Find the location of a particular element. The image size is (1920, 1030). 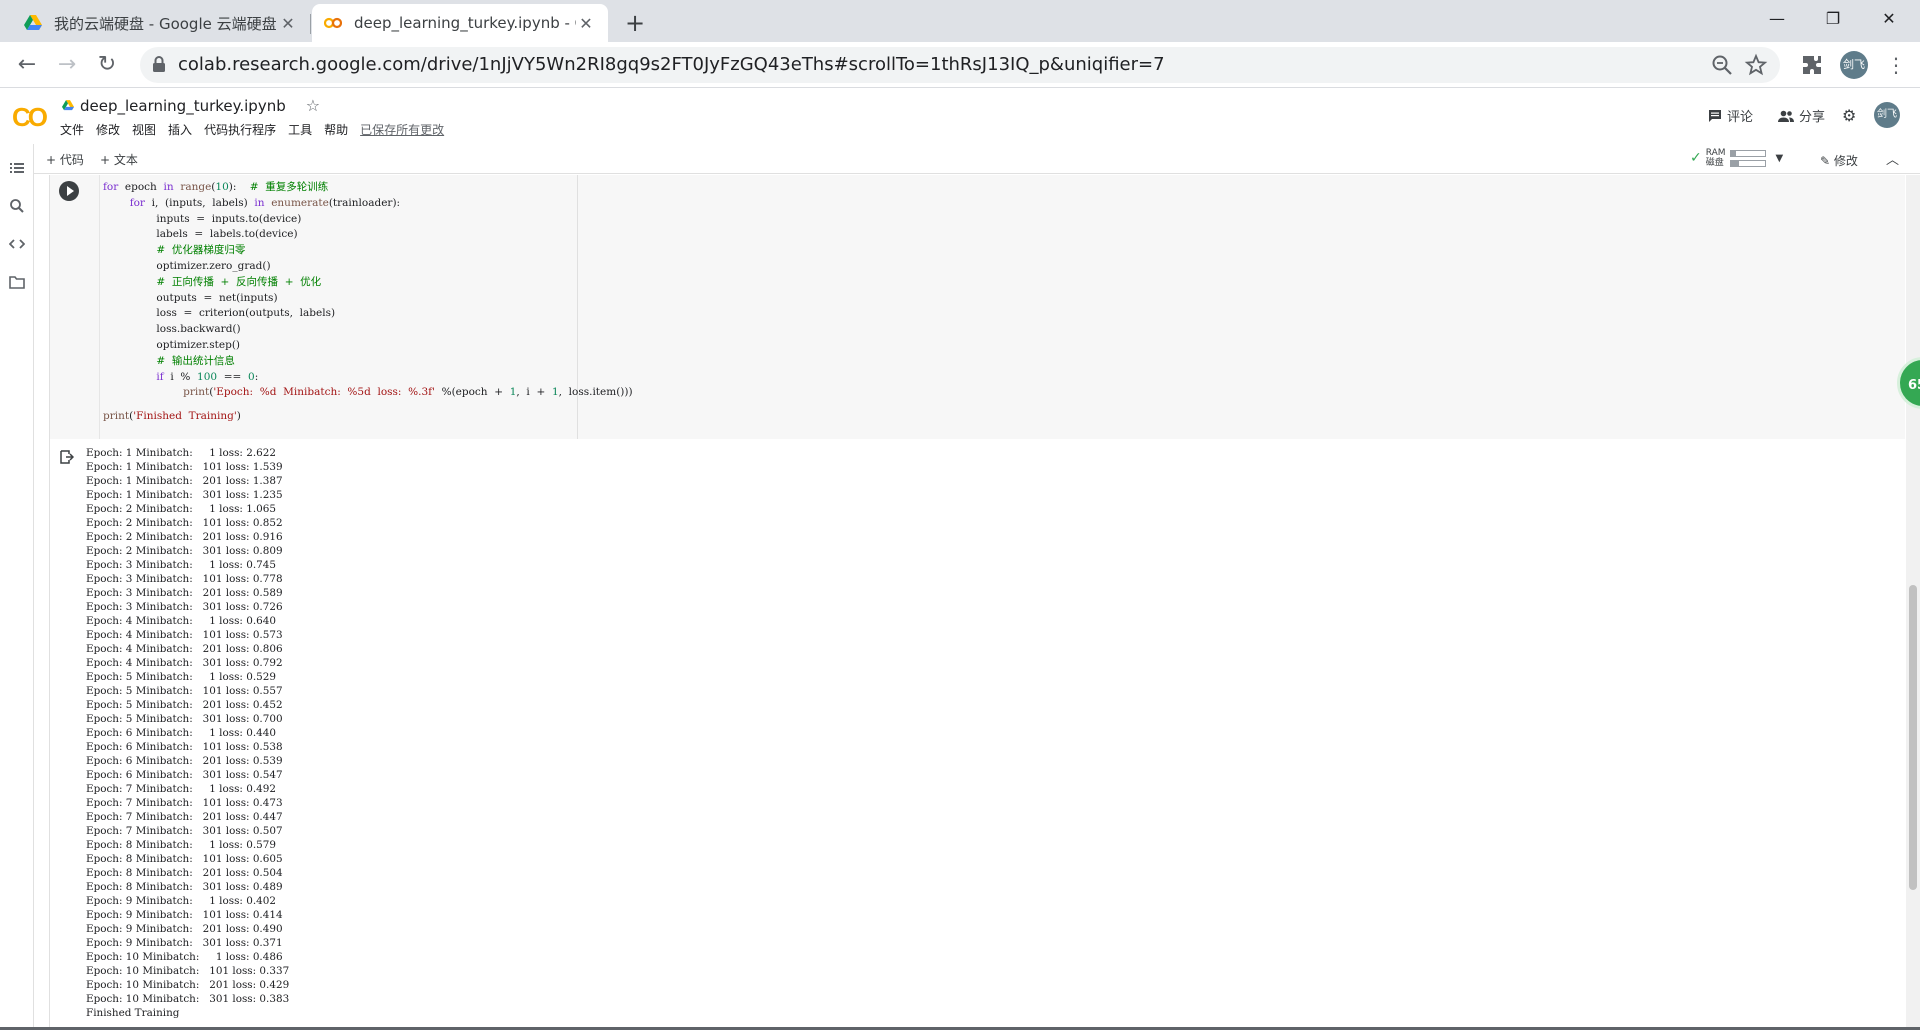

saved-status: 已保存所有更改 is located at coordinates (402, 129).